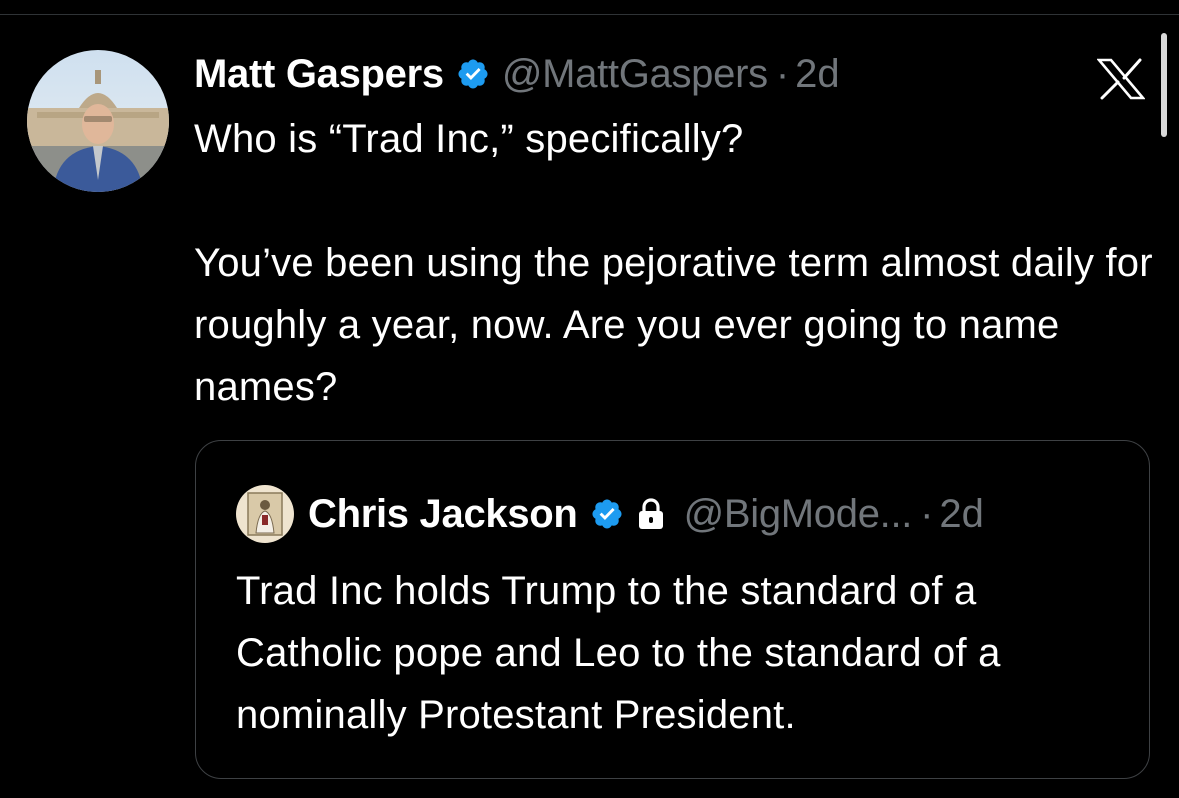  I want to click on author-avatar, so click(98, 121).